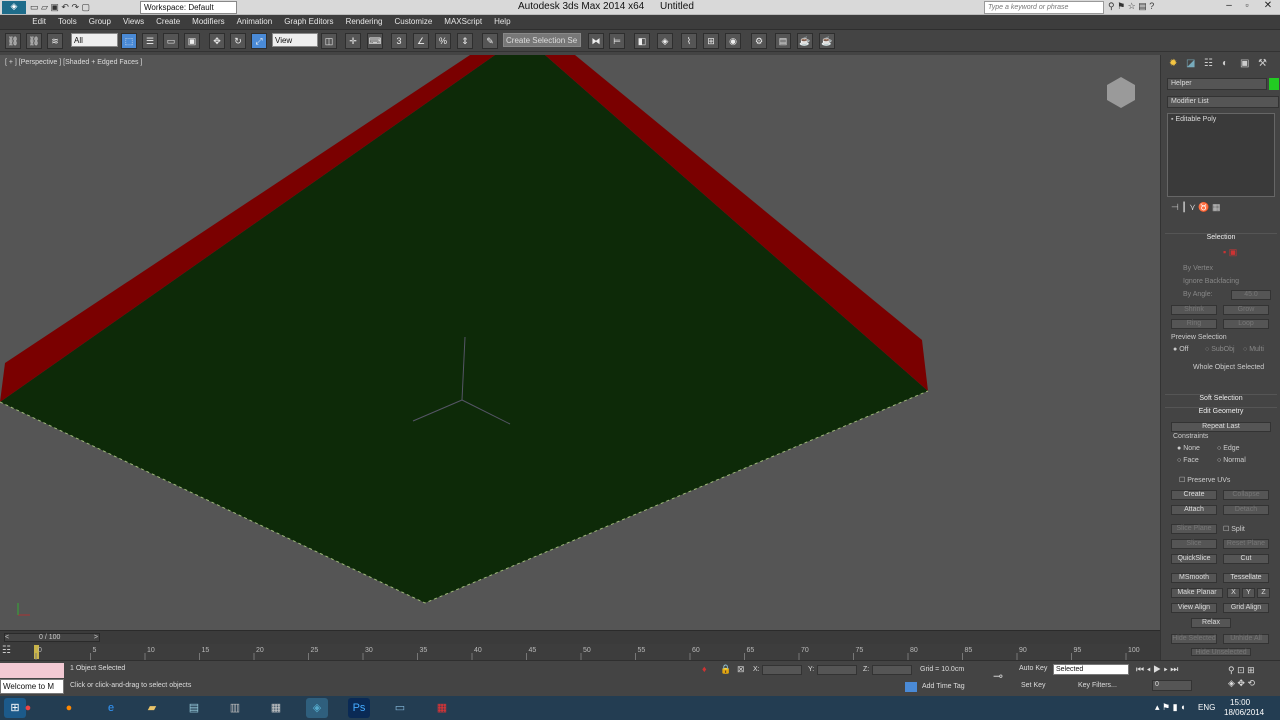  I want to click on playback-controls: ⏮ ◂ ▶ ▸ ⏭, so click(1176, 670).